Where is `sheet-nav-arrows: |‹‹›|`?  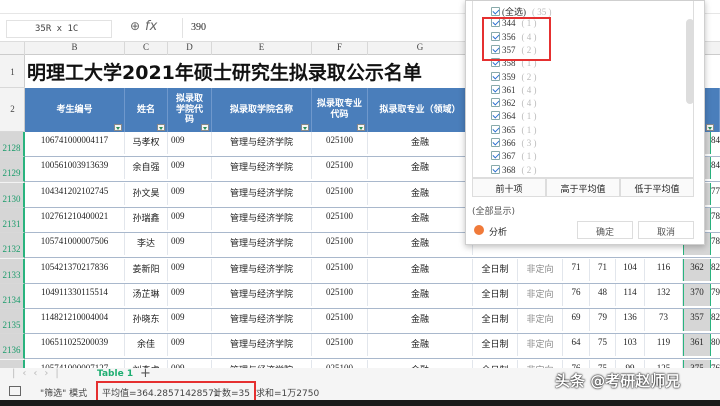 sheet-nav-arrows: |‹‹›| is located at coordinates (39, 373).